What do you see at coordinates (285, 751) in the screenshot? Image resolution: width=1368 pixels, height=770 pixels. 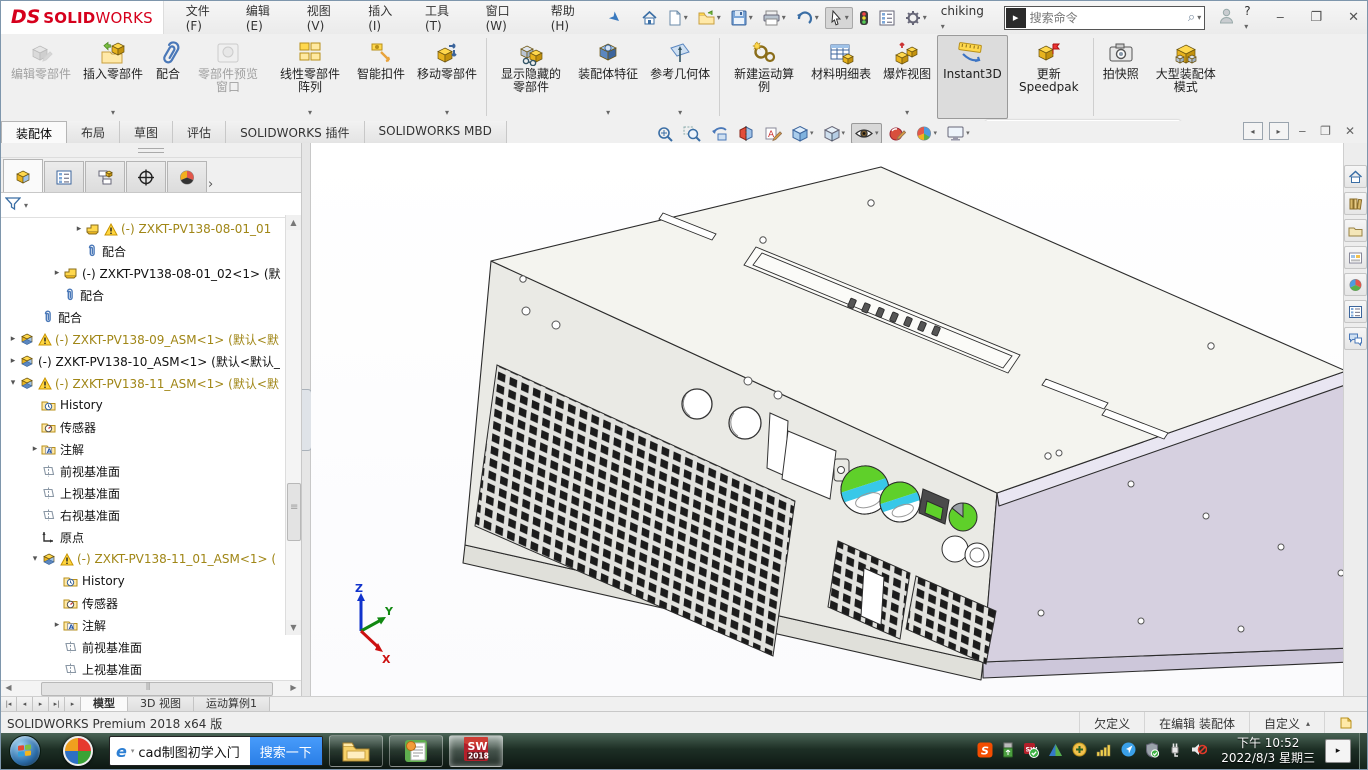 I see `taskbar-search-button: 搜索一下` at bounding box center [285, 751].